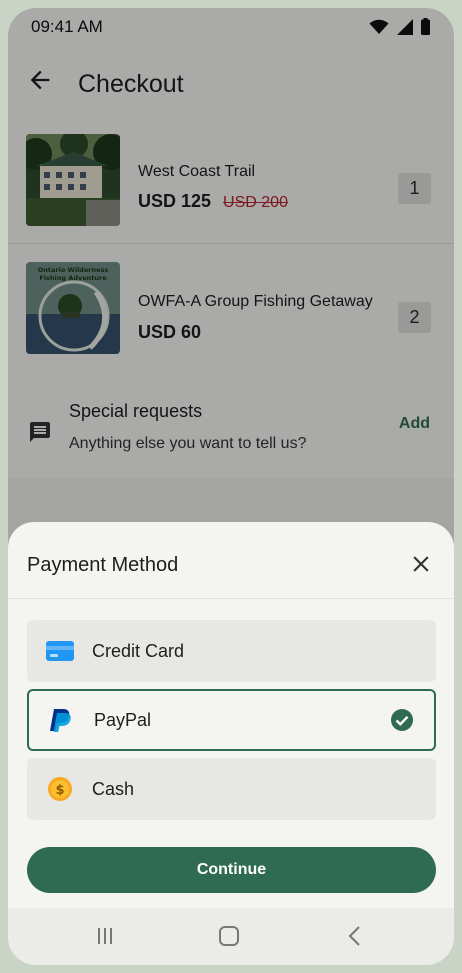  What do you see at coordinates (60, 720) in the screenshot?
I see `paypal-icon` at bounding box center [60, 720].